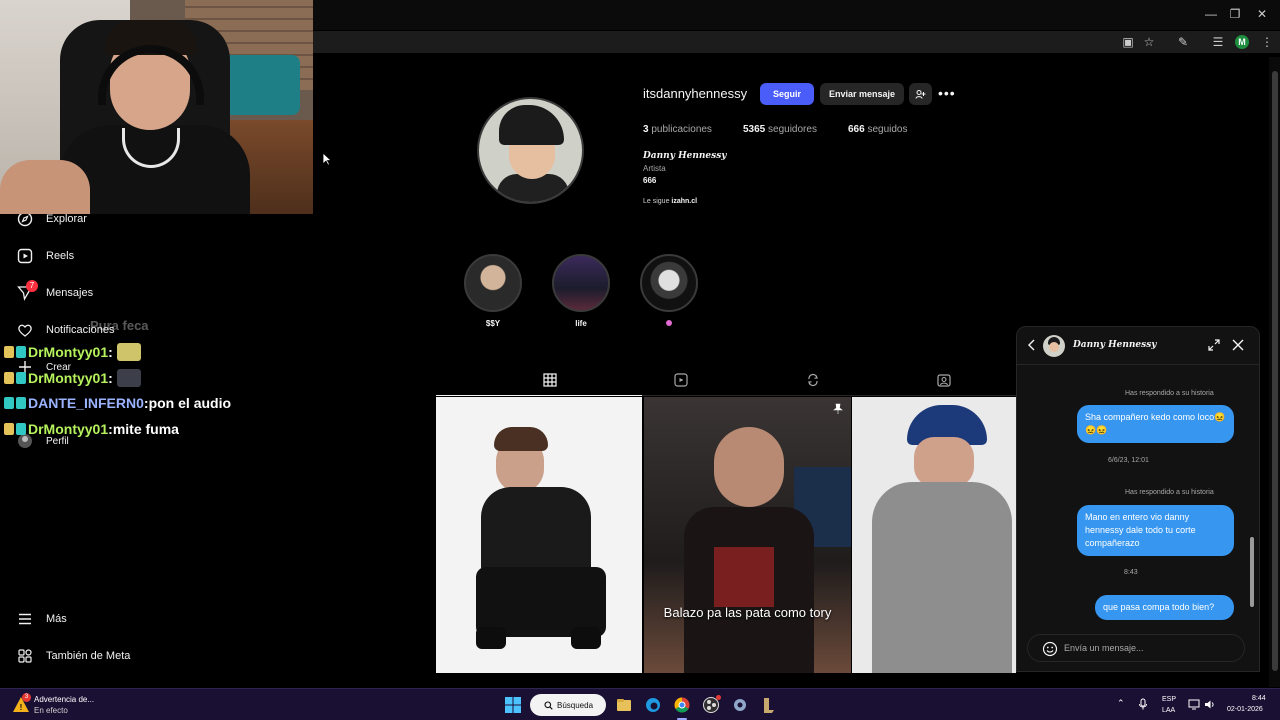 The height and width of the screenshot is (720, 1280). I want to click on back-icon, so click(1032, 345).